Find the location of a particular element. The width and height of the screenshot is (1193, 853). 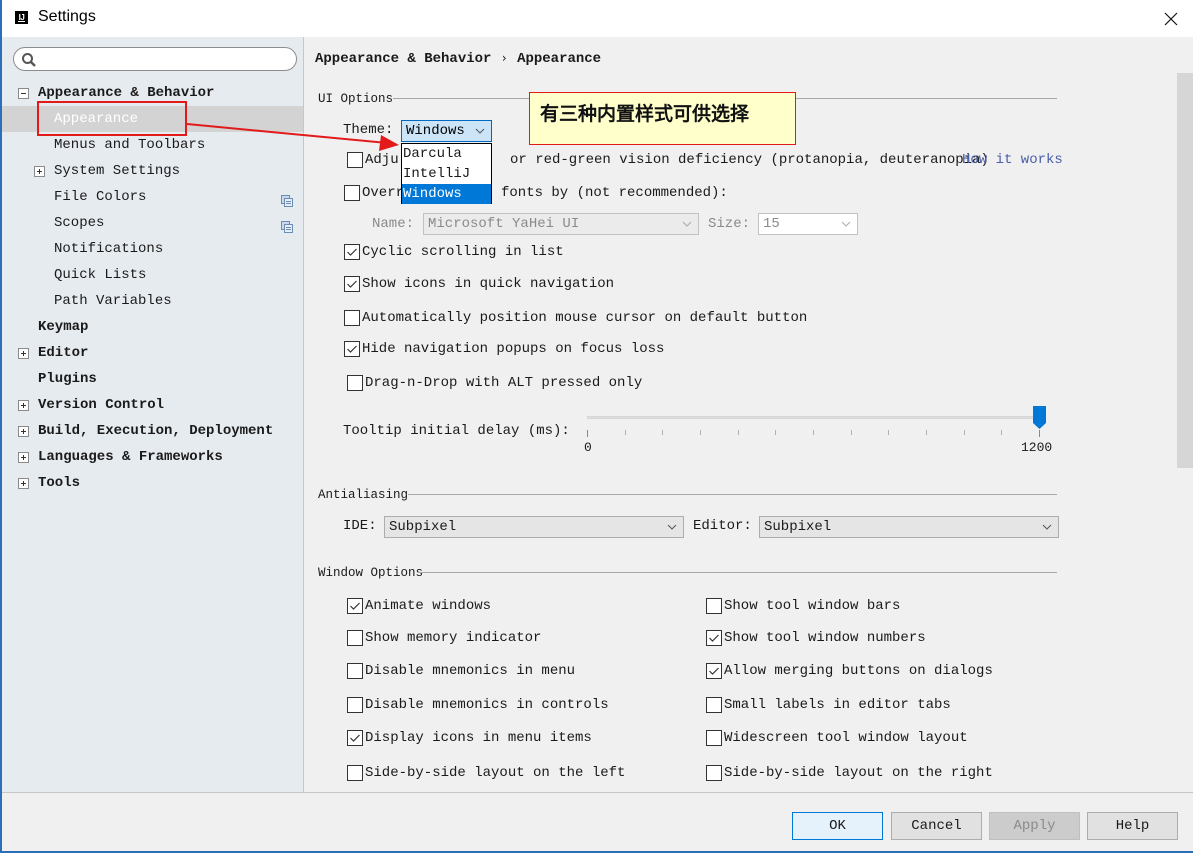

sidebar-item-build-execution-deployment: Build, Execution, Deployment is located at coordinates (152, 431).